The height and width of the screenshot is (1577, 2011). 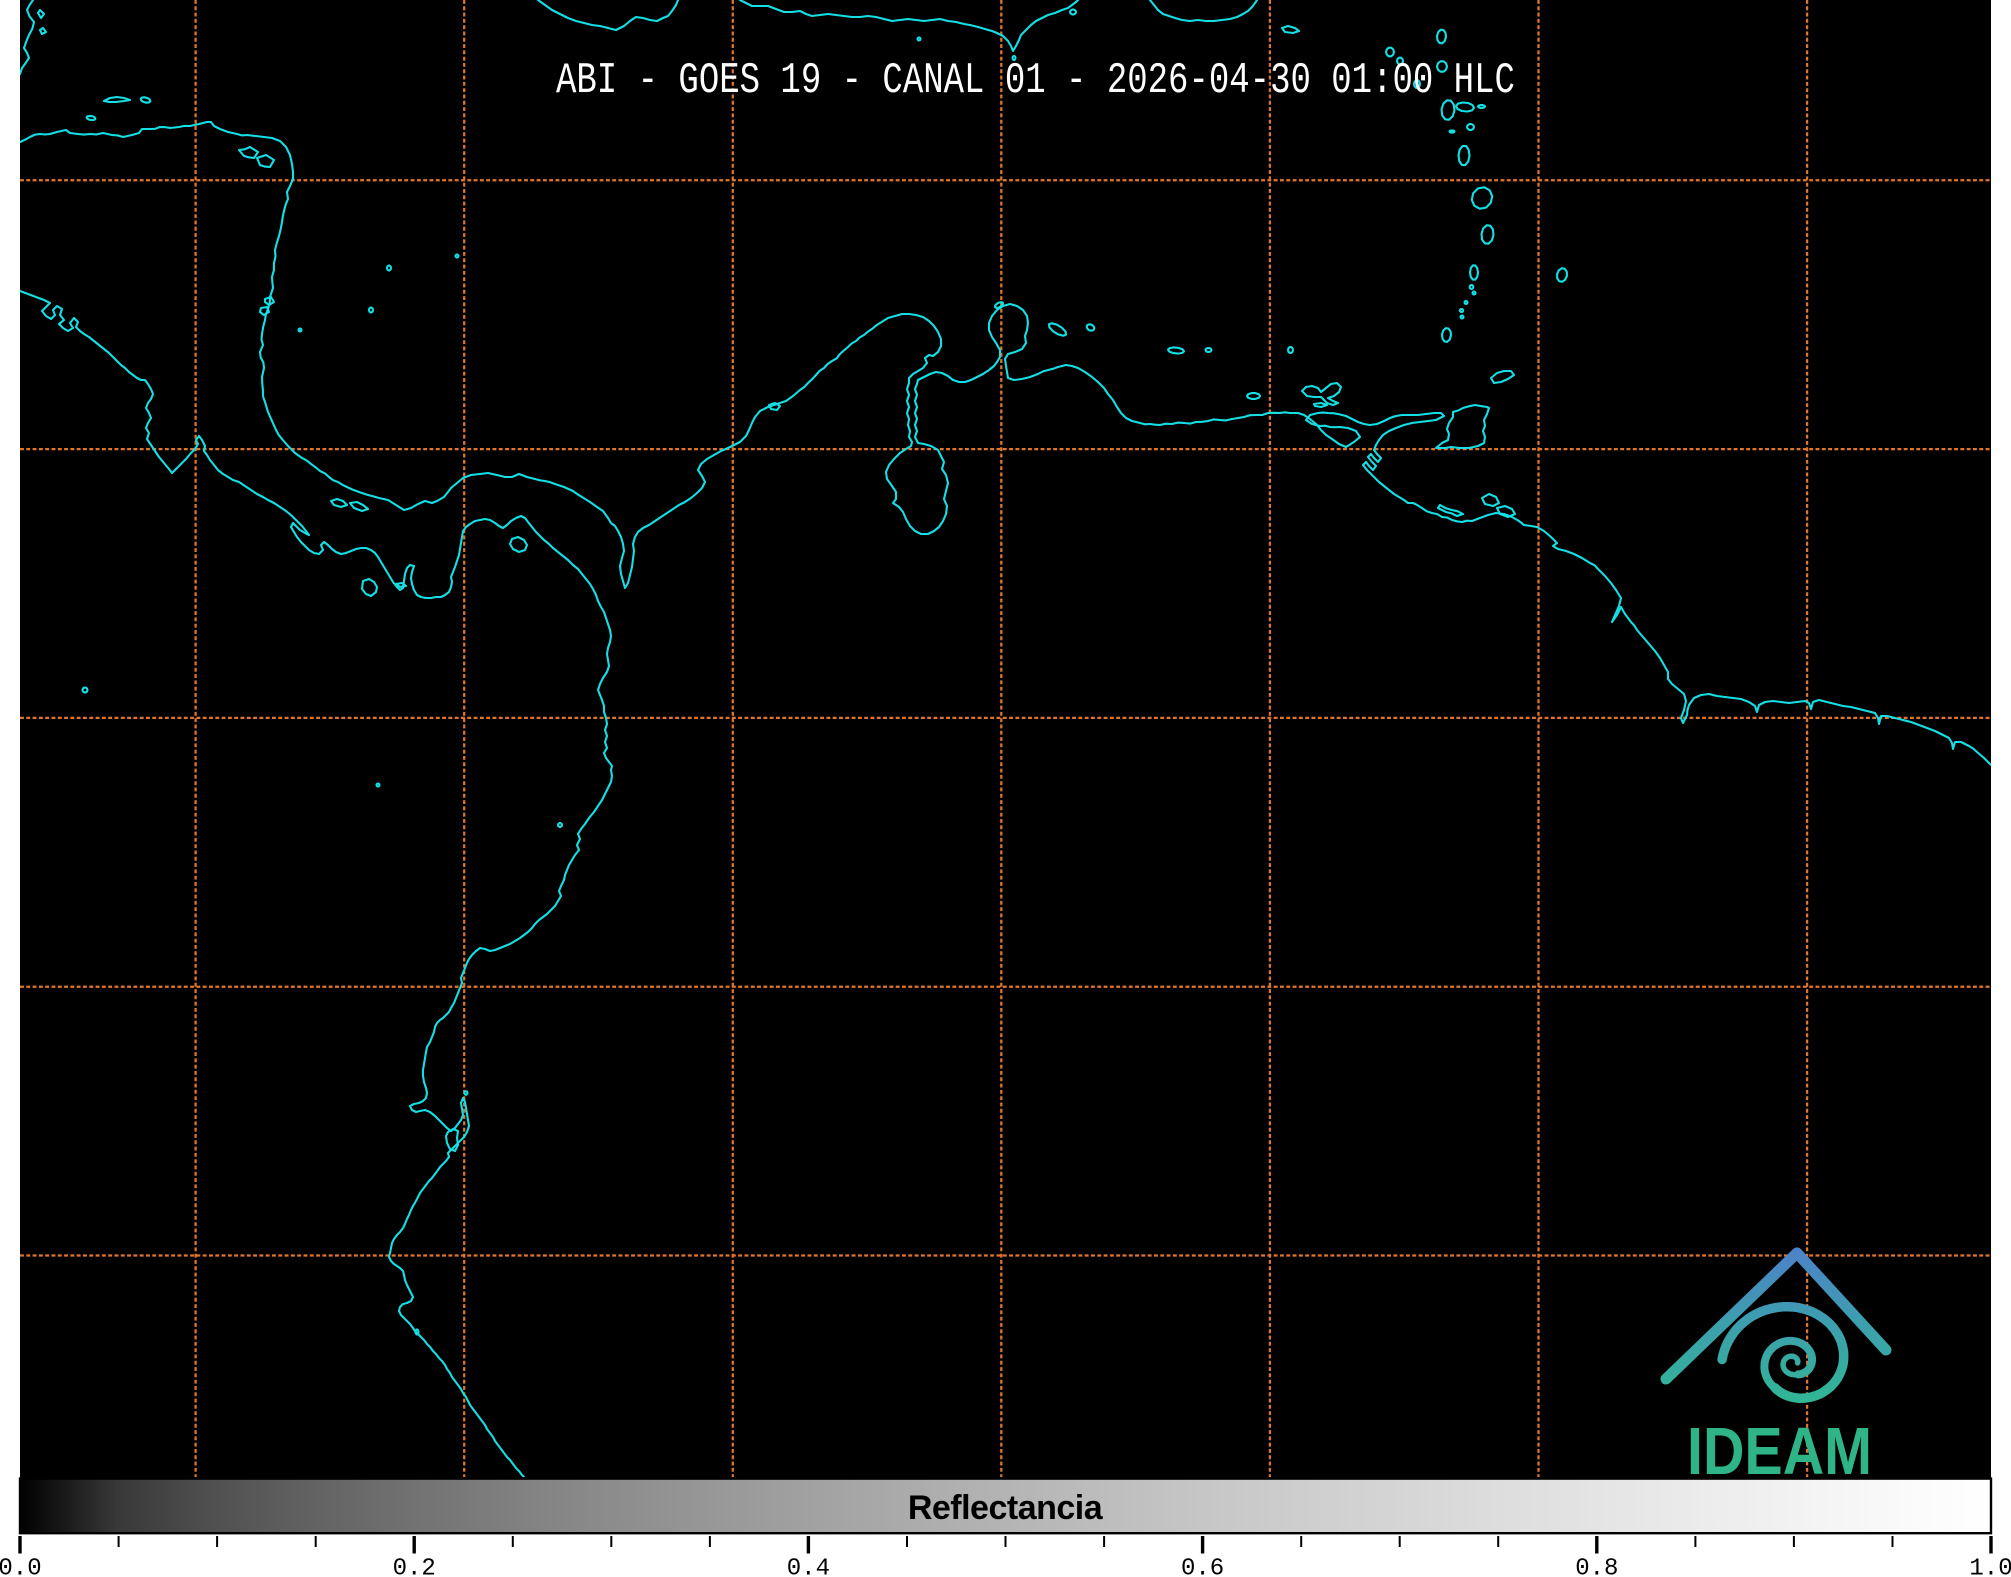 What do you see at coordinates (414, 1566) in the screenshot?
I see `svg-text: 0.2` at bounding box center [414, 1566].